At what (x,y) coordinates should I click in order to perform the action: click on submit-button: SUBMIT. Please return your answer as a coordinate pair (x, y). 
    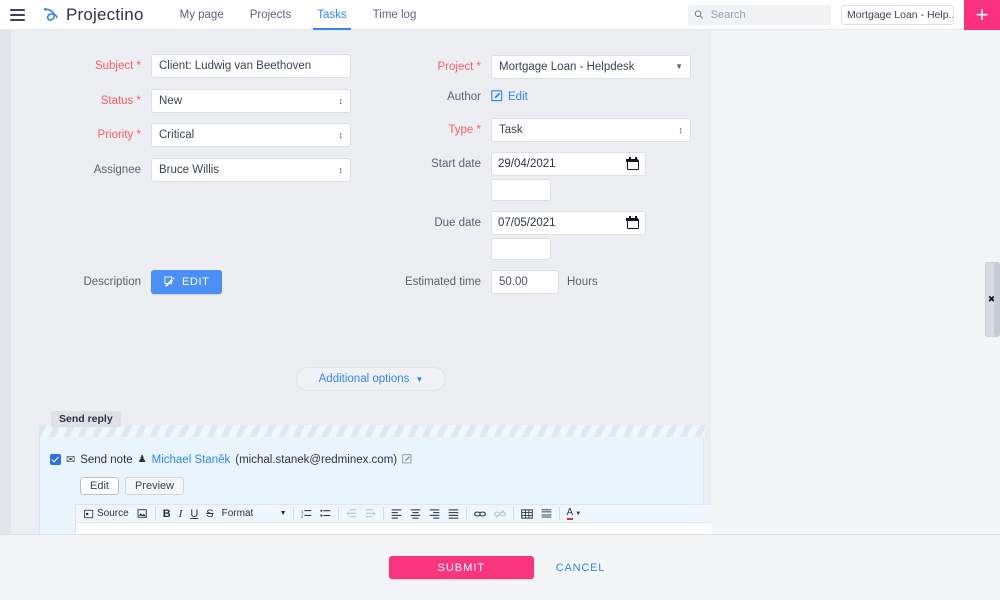
    Looking at the image, I should click on (461, 567).